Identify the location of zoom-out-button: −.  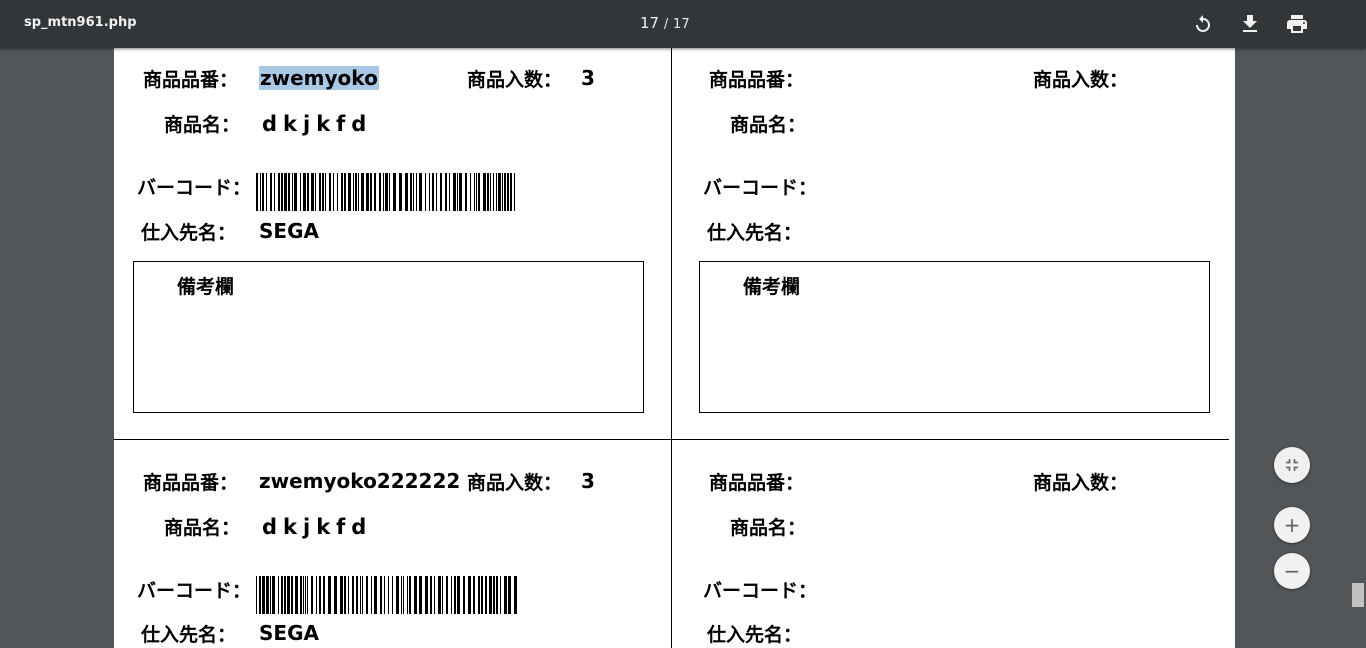
(1292, 571).